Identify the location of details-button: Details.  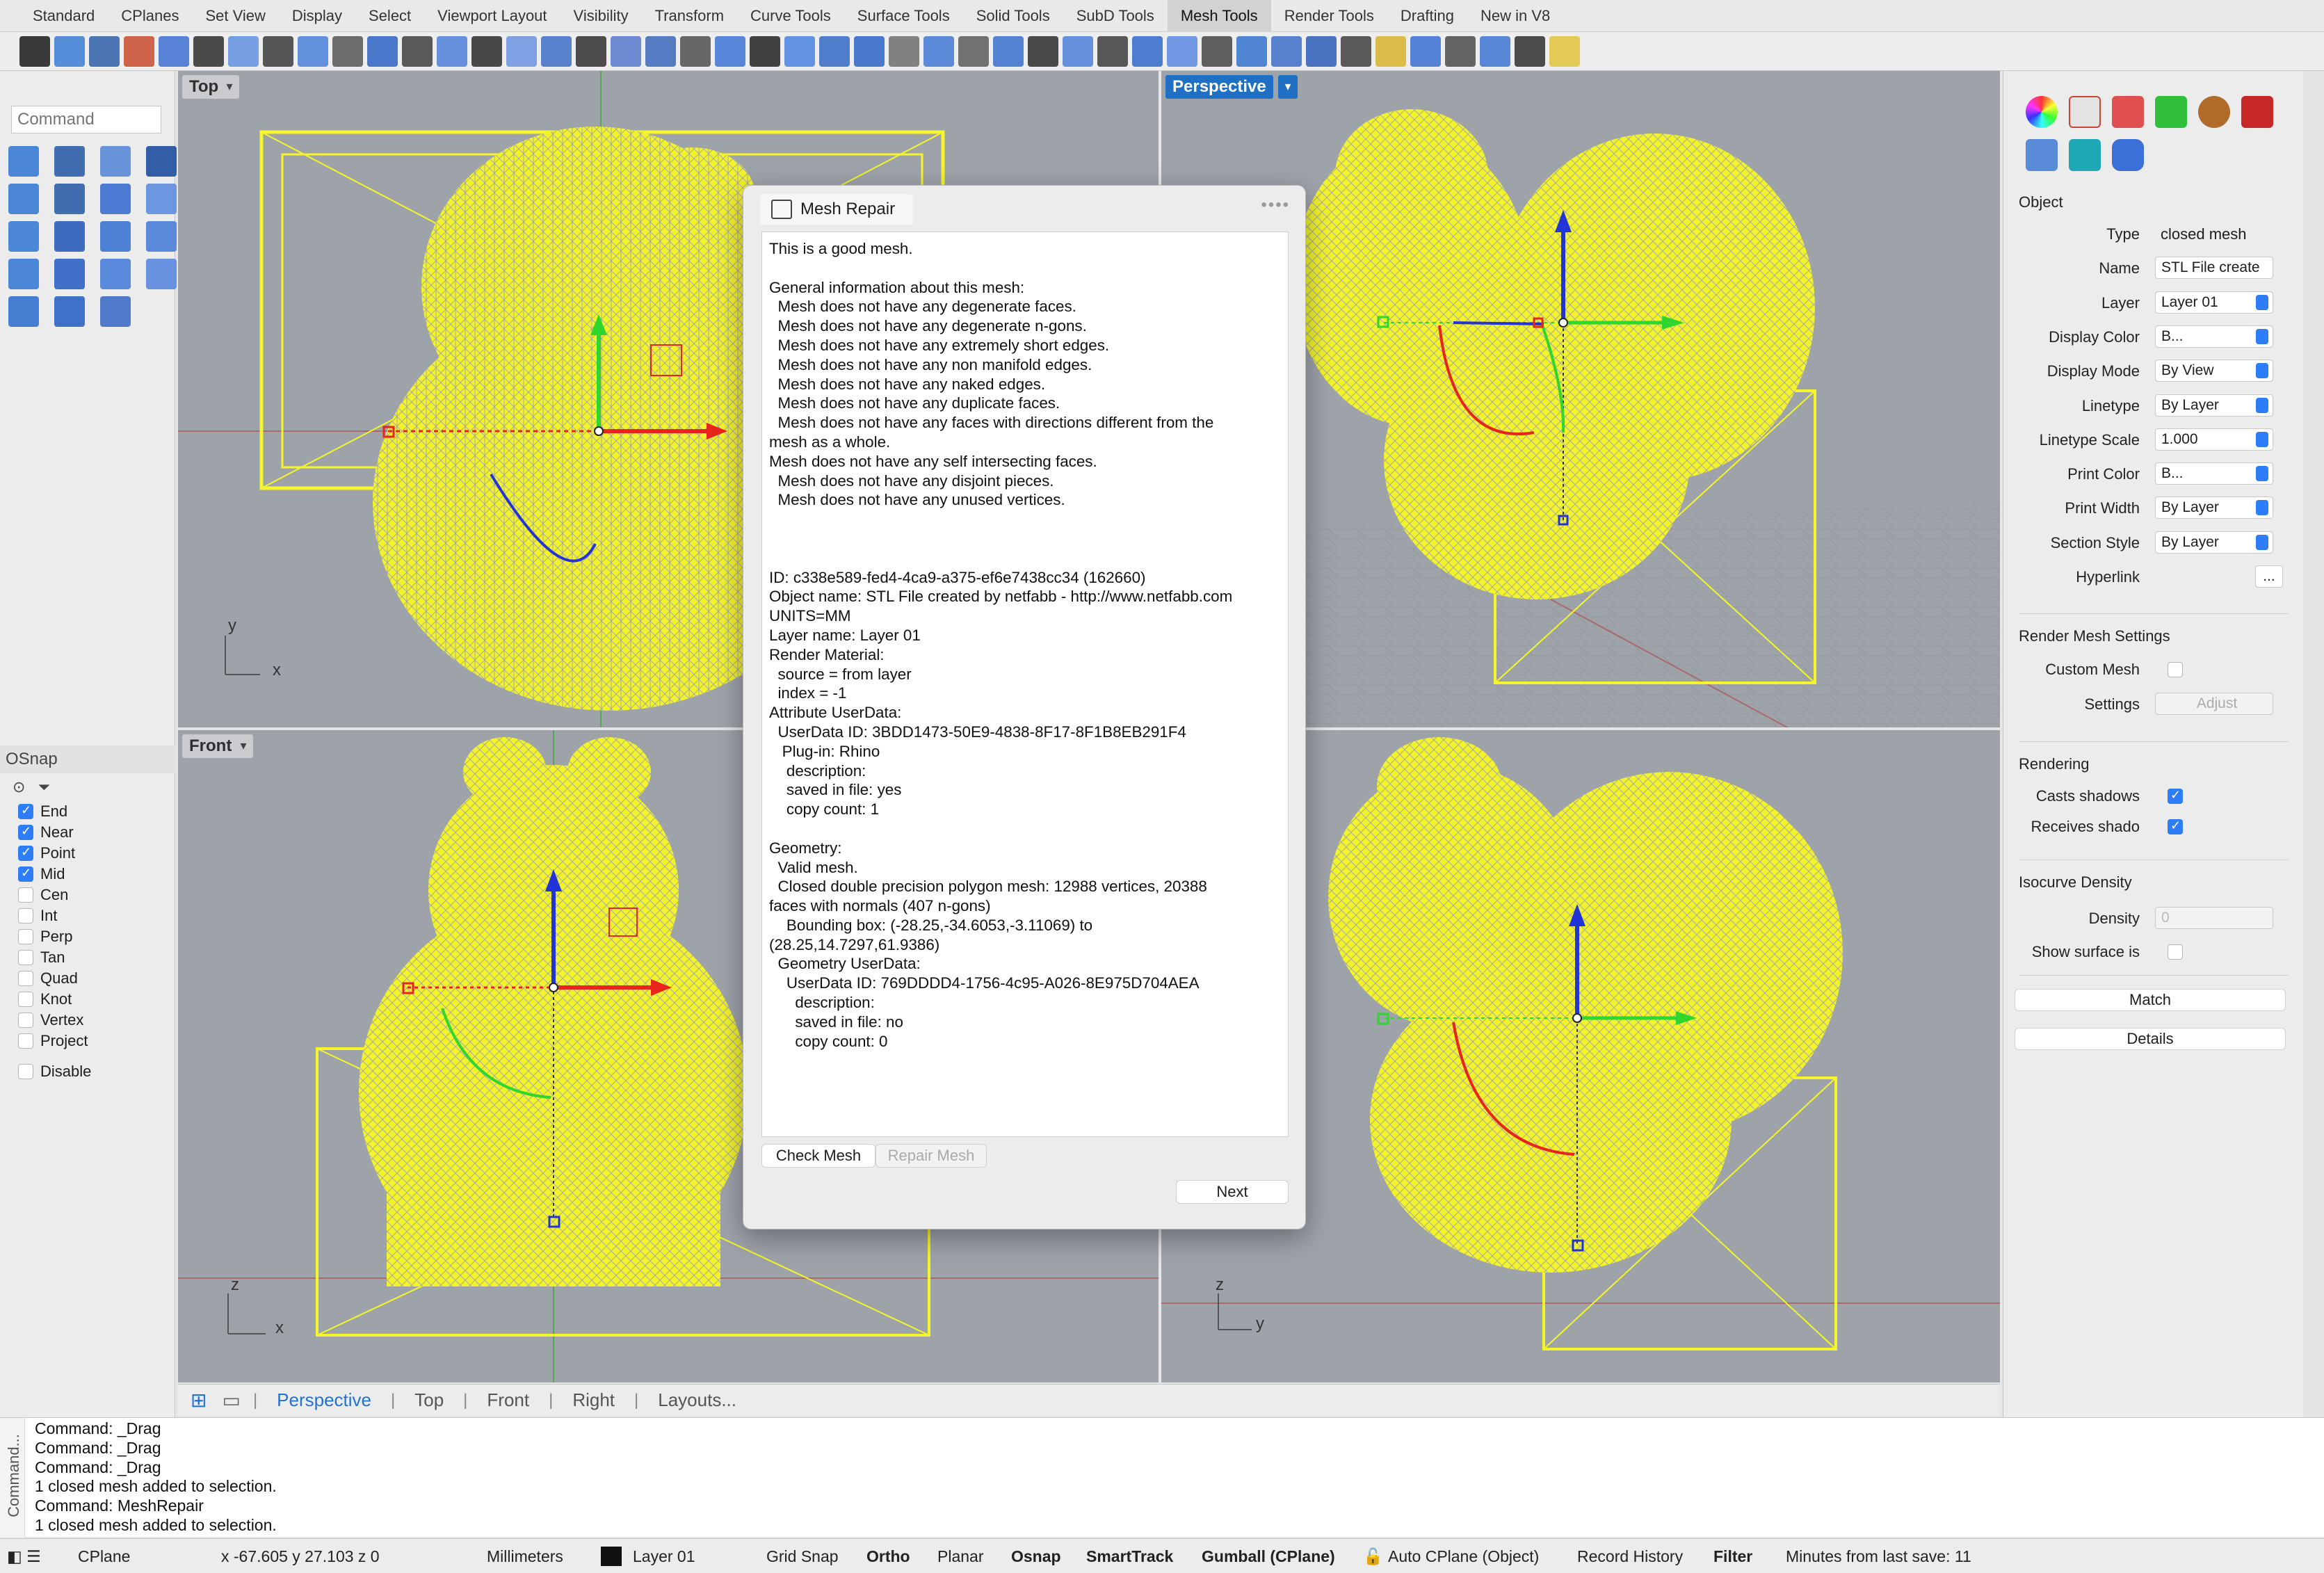
(2150, 1039).